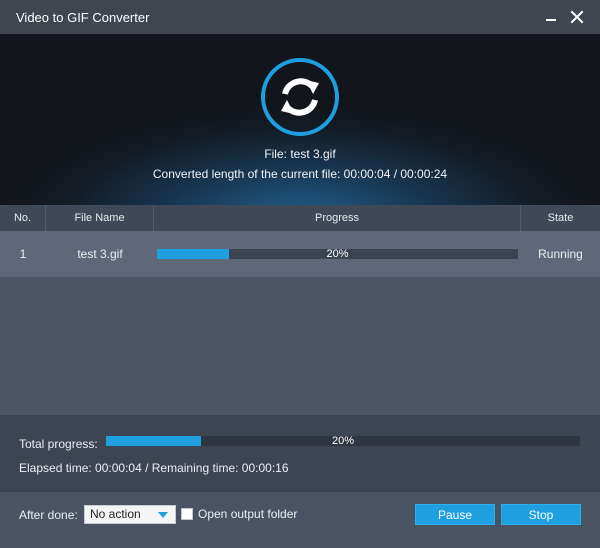 This screenshot has width=600, height=548. Describe the element at coordinates (541, 514) in the screenshot. I see `stop-button: Stop` at that location.